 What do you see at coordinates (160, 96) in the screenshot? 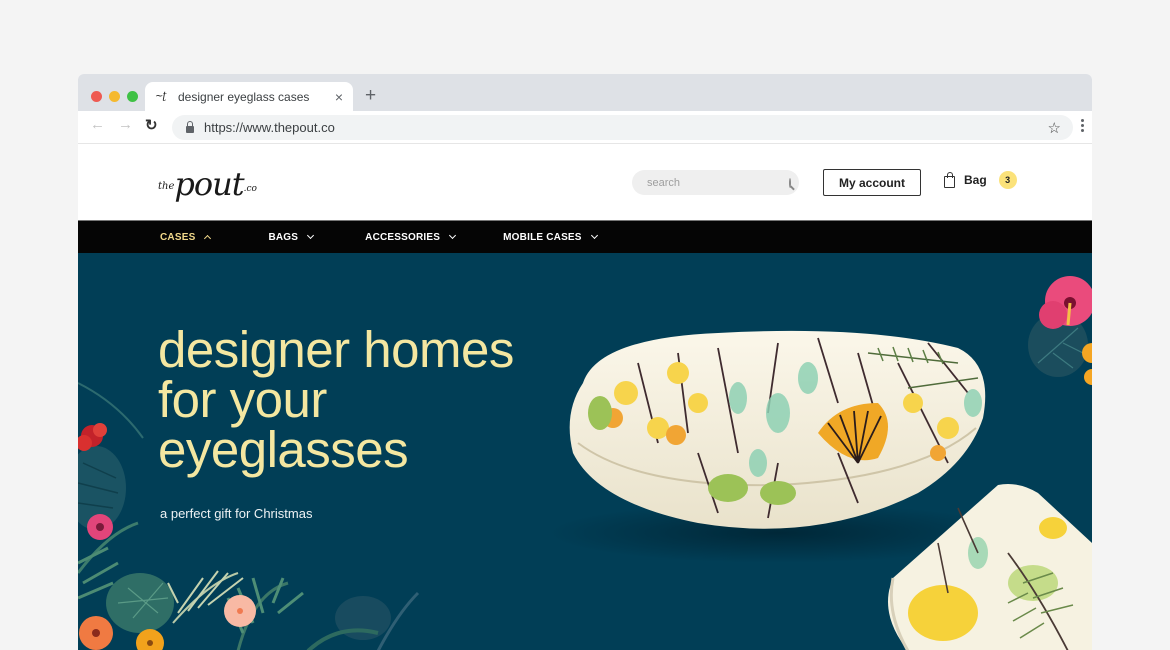
I see `thepout-favicon-icon: ~ʈ` at bounding box center [160, 96].